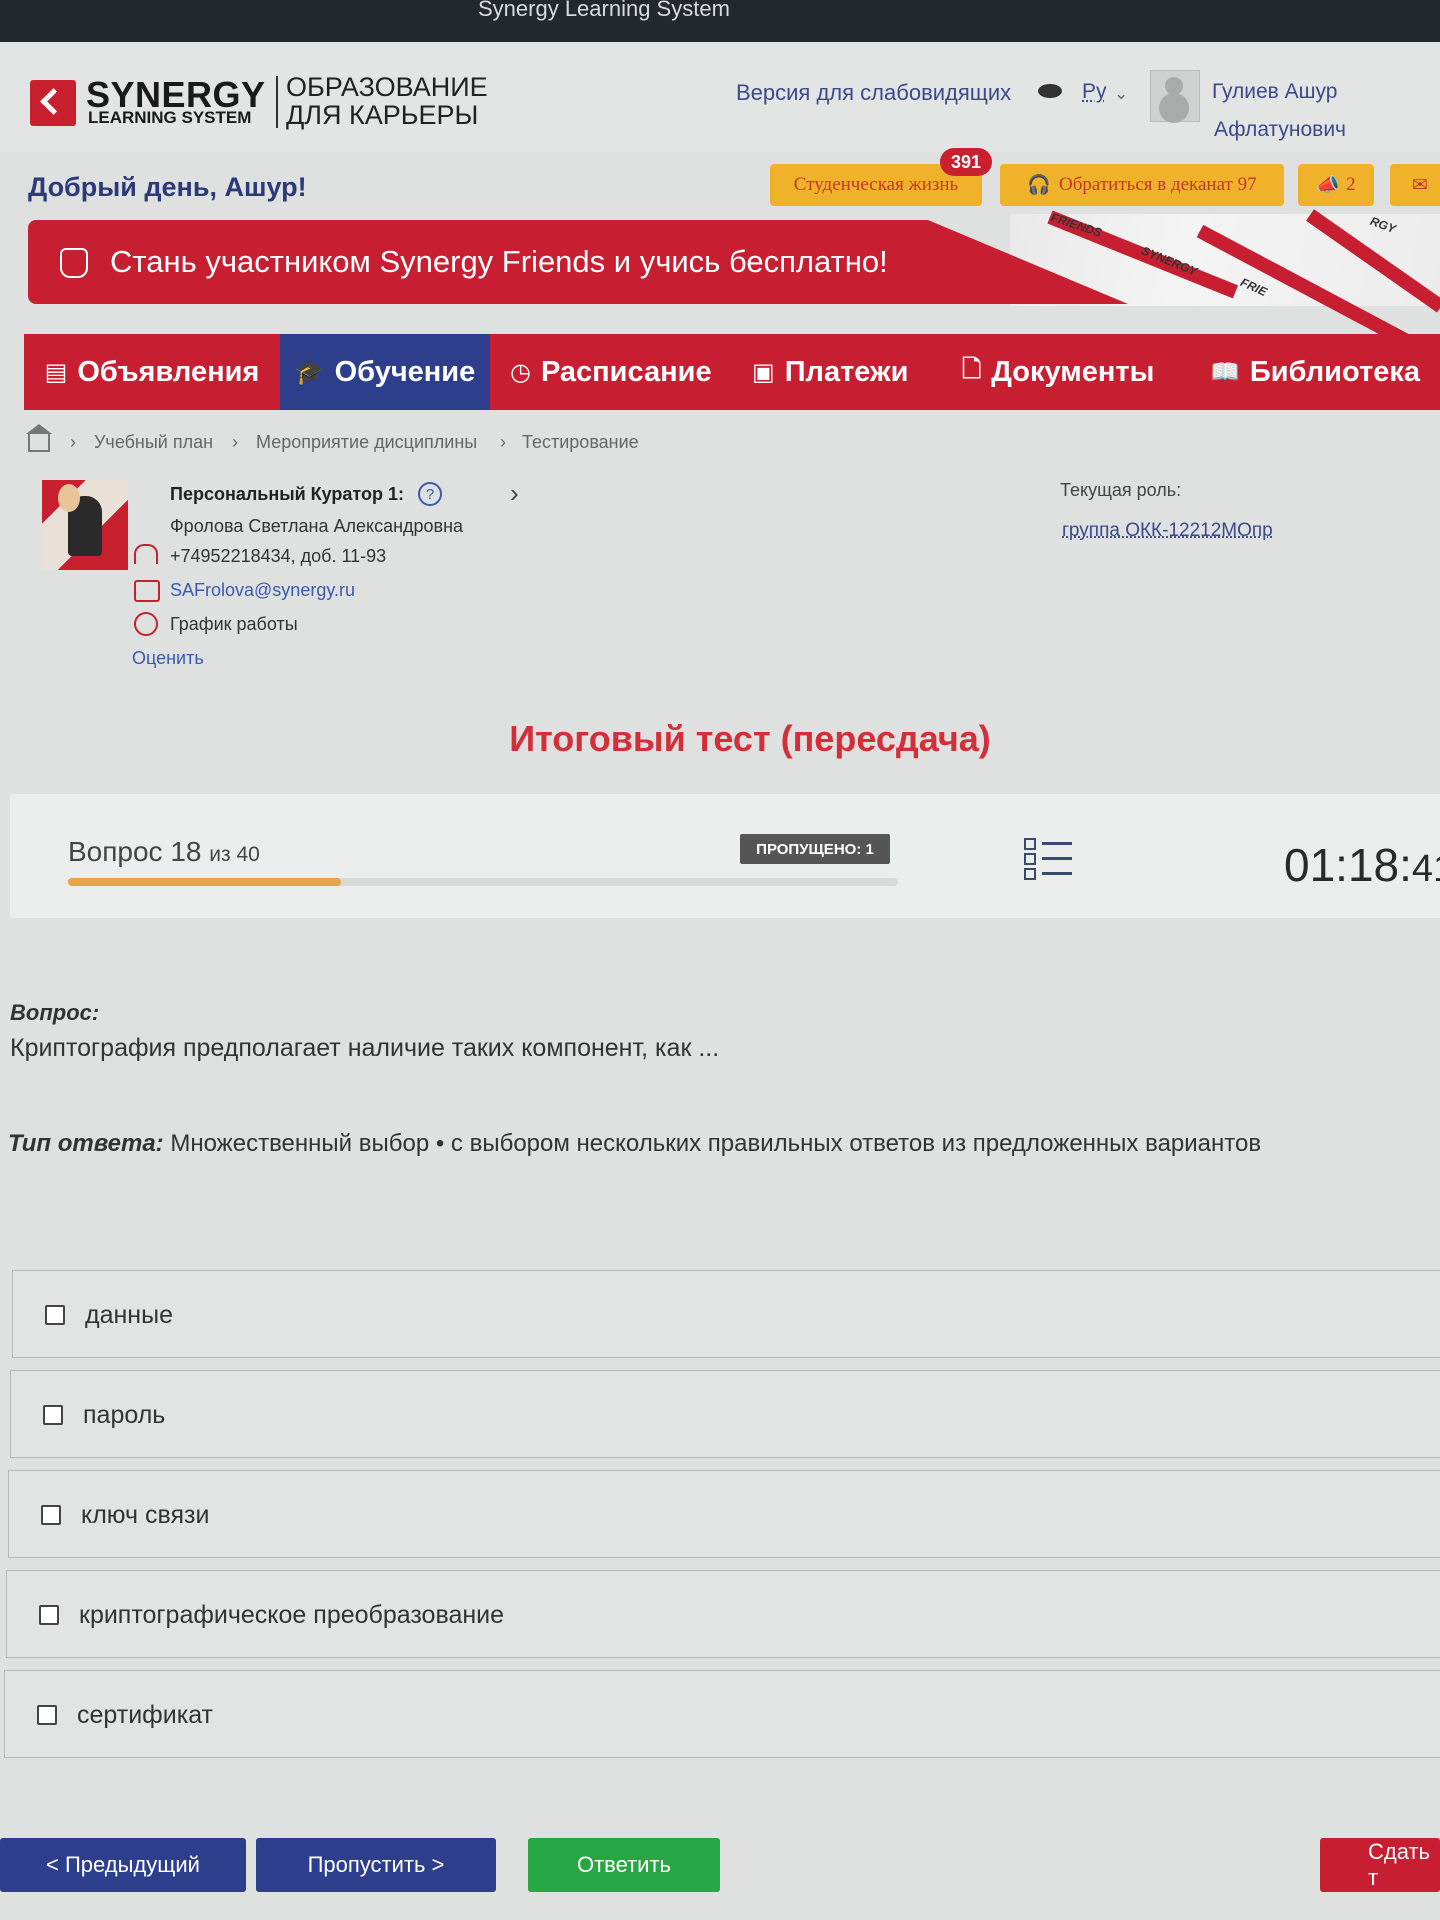 The width and height of the screenshot is (1440, 1920). What do you see at coordinates (387, 87) in the screenshot?
I see `logo-edu-line1: ОБРАЗОВАНИЕ` at bounding box center [387, 87].